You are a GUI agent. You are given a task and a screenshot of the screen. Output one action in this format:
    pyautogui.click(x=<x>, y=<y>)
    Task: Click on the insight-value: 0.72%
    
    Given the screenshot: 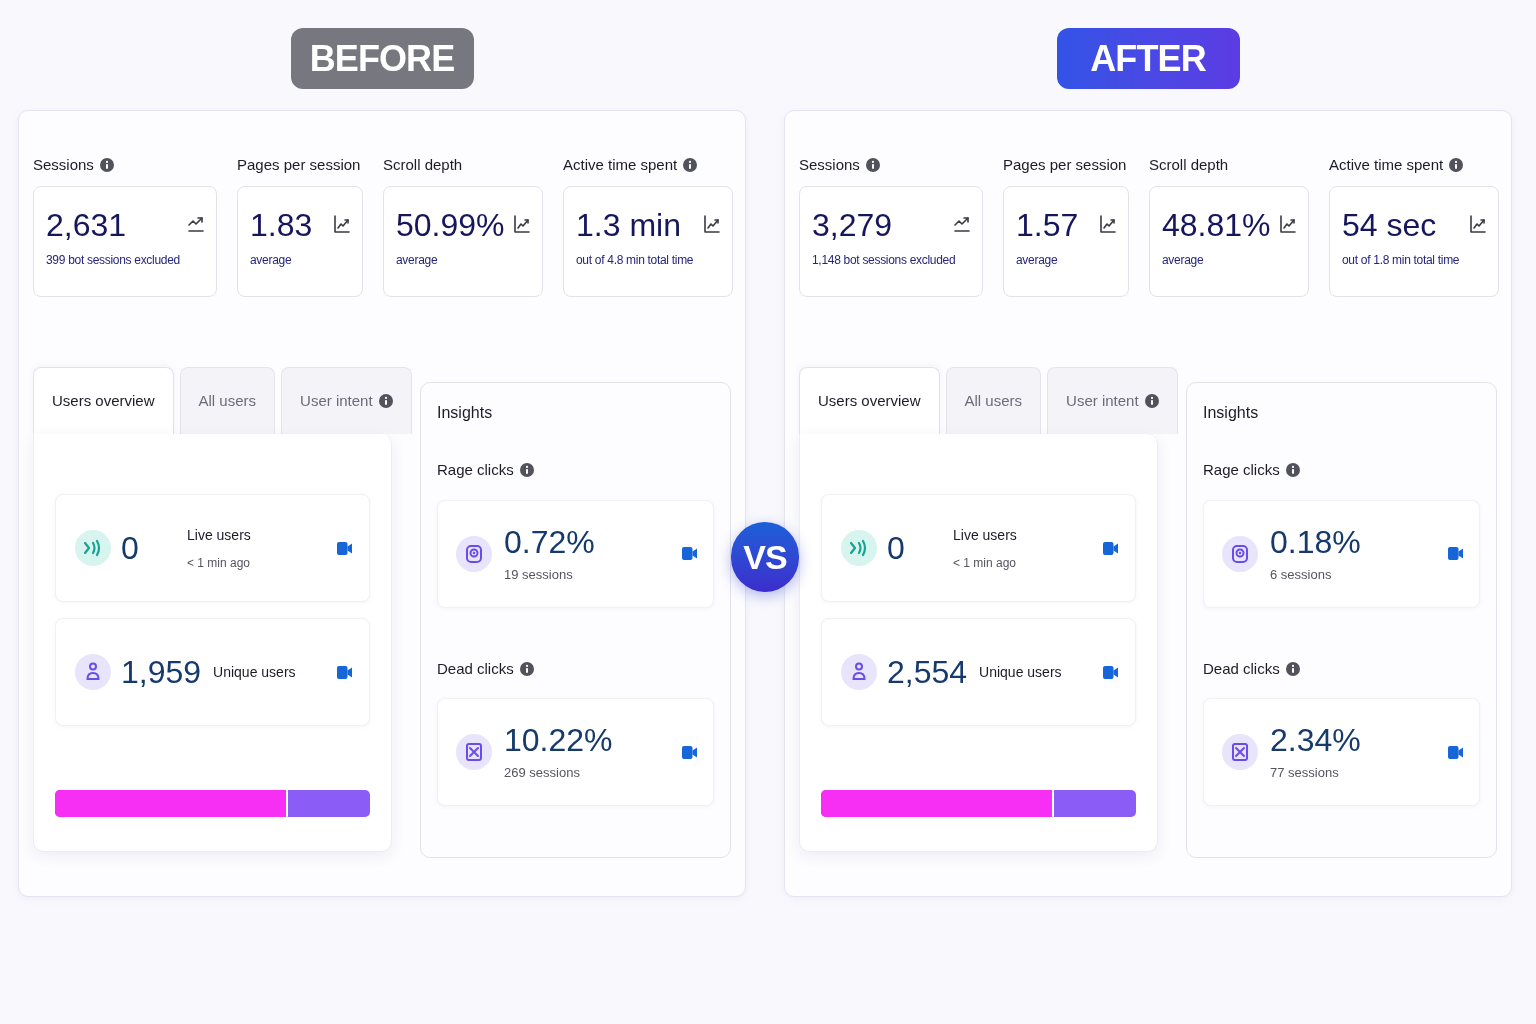 What is the action you would take?
    pyautogui.click(x=549, y=541)
    